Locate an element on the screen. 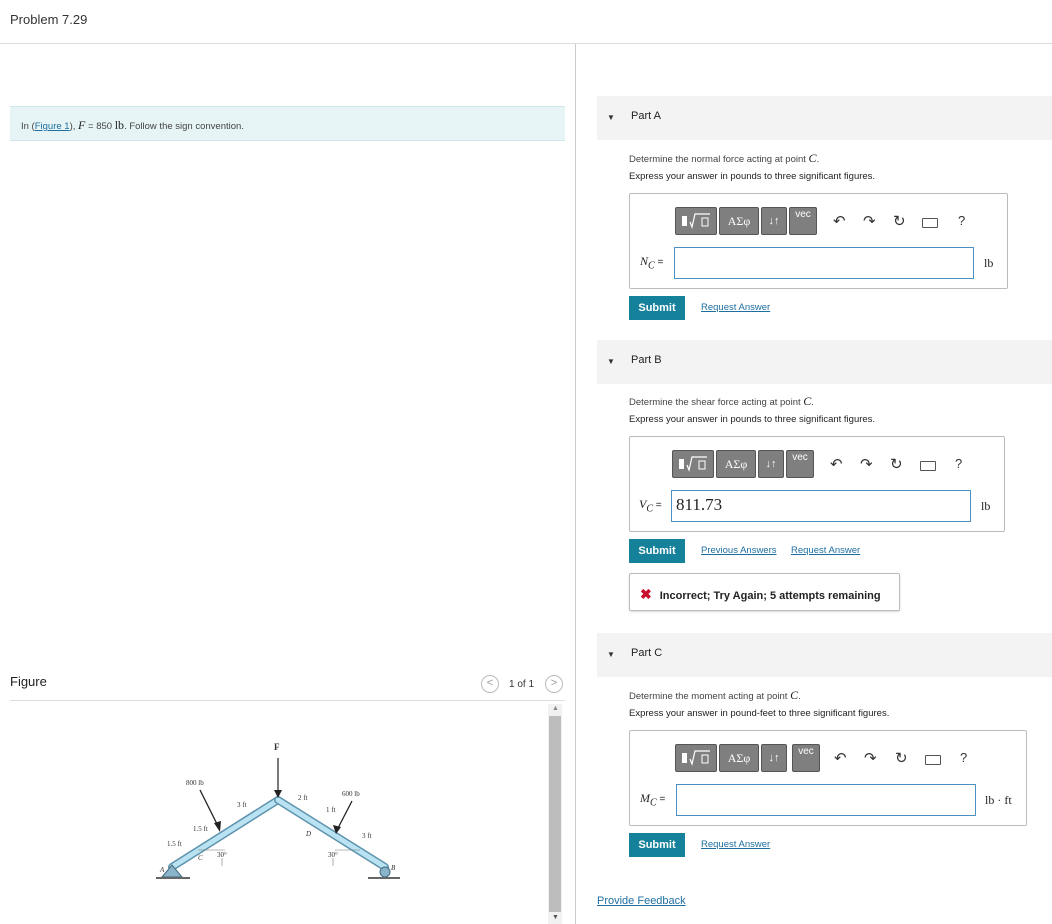 The width and height of the screenshot is (1052, 924). figure-pager: 1 of 1 is located at coordinates (522, 684).